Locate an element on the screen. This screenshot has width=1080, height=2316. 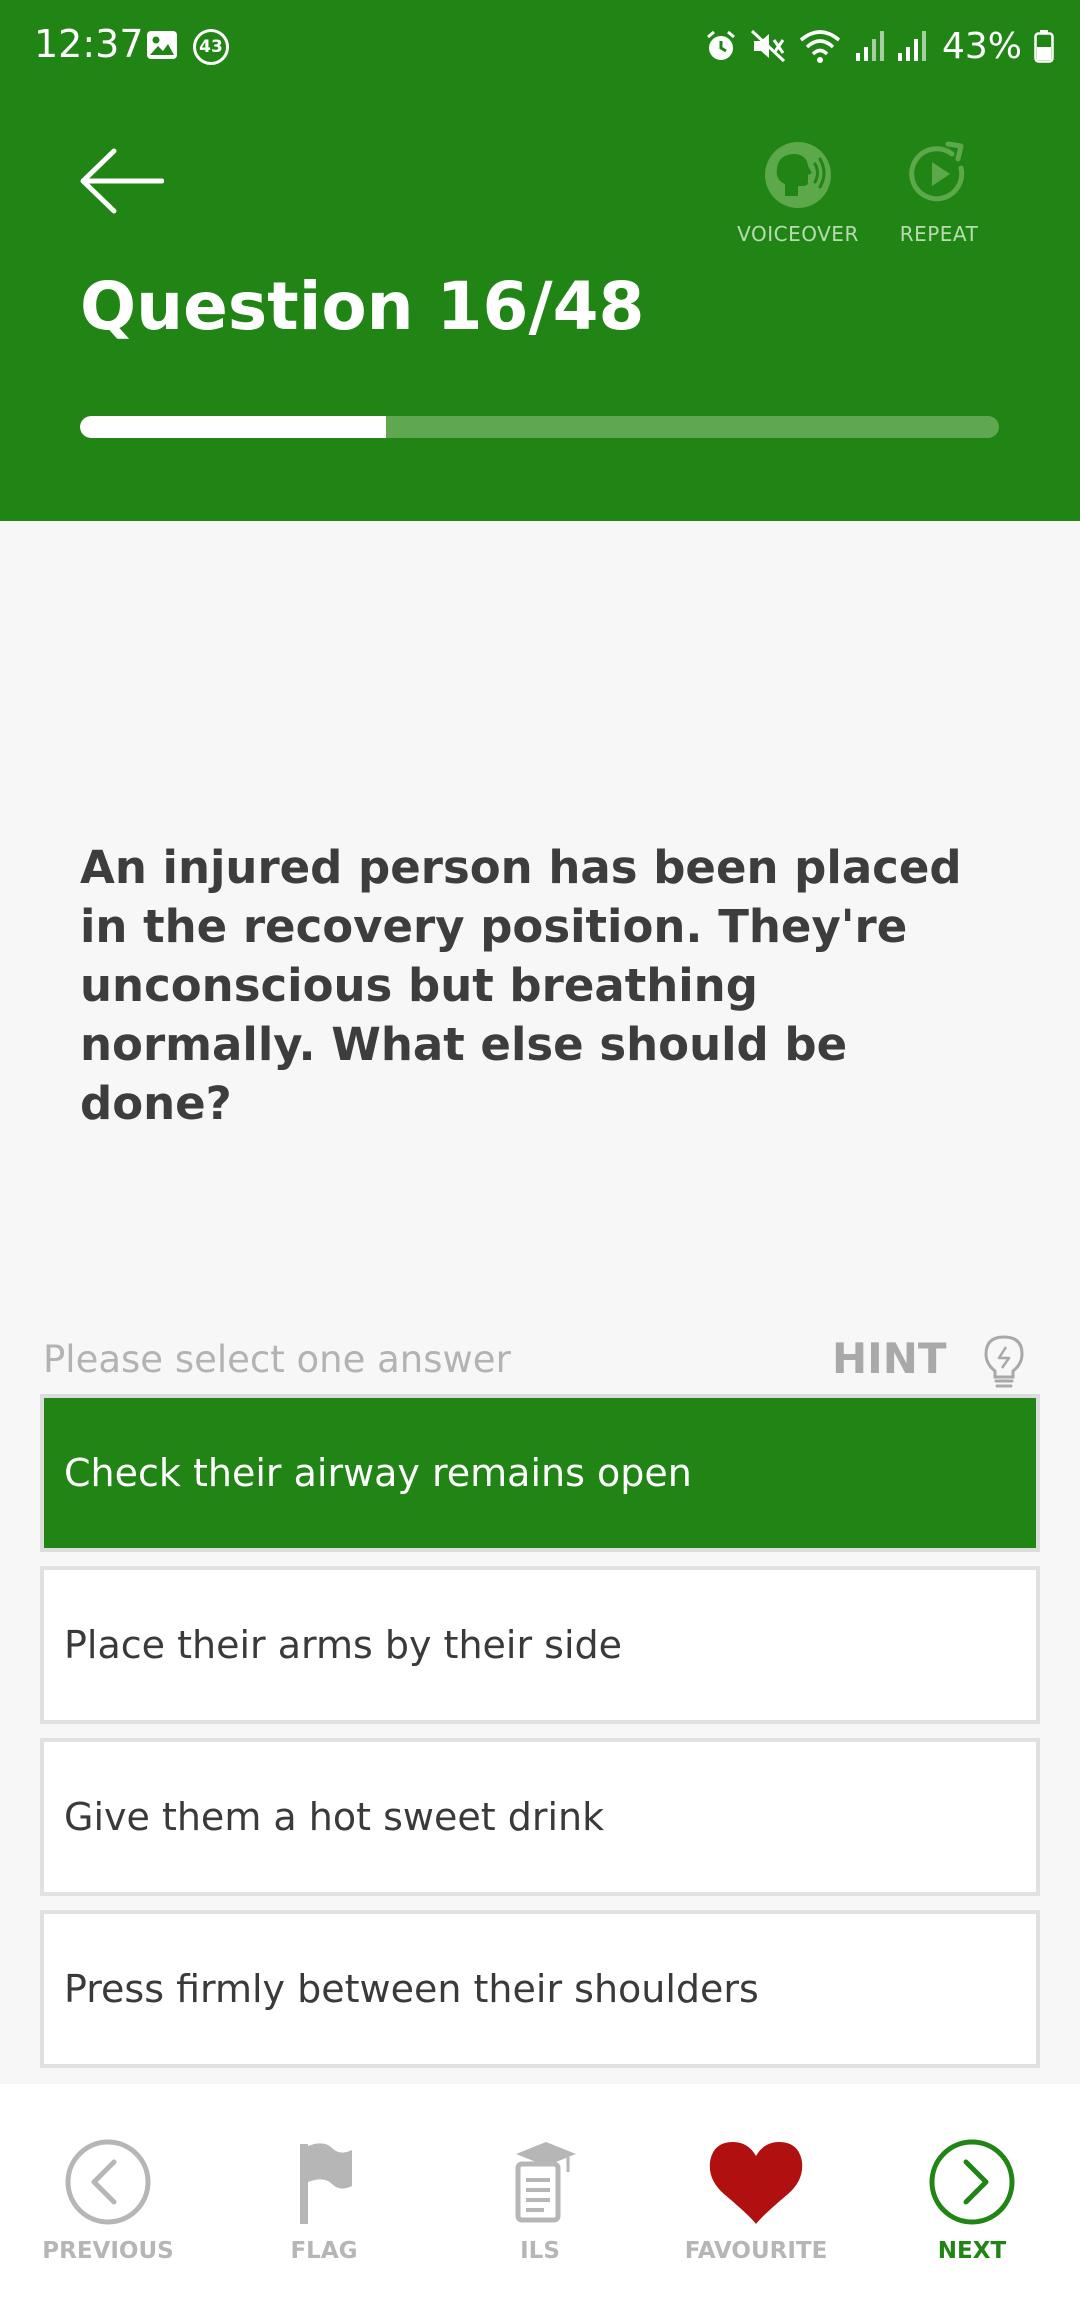
status-bar: 12:37 43 43% is located at coordinates (540, 46).